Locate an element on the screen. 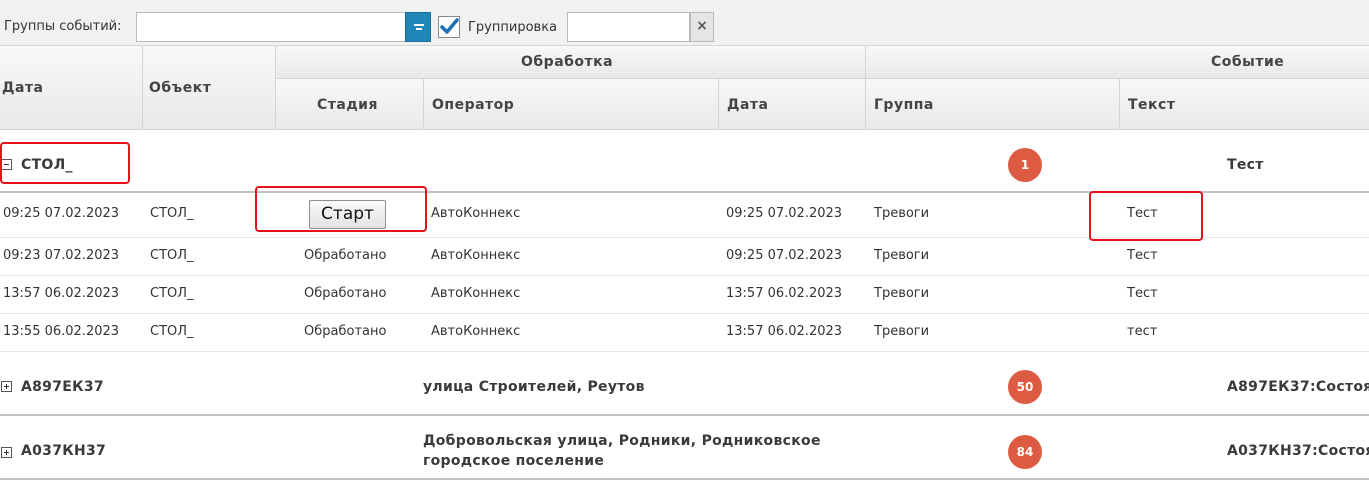 The height and width of the screenshot is (482, 1369). column-header-event: Событие is located at coordinates (1117, 62).